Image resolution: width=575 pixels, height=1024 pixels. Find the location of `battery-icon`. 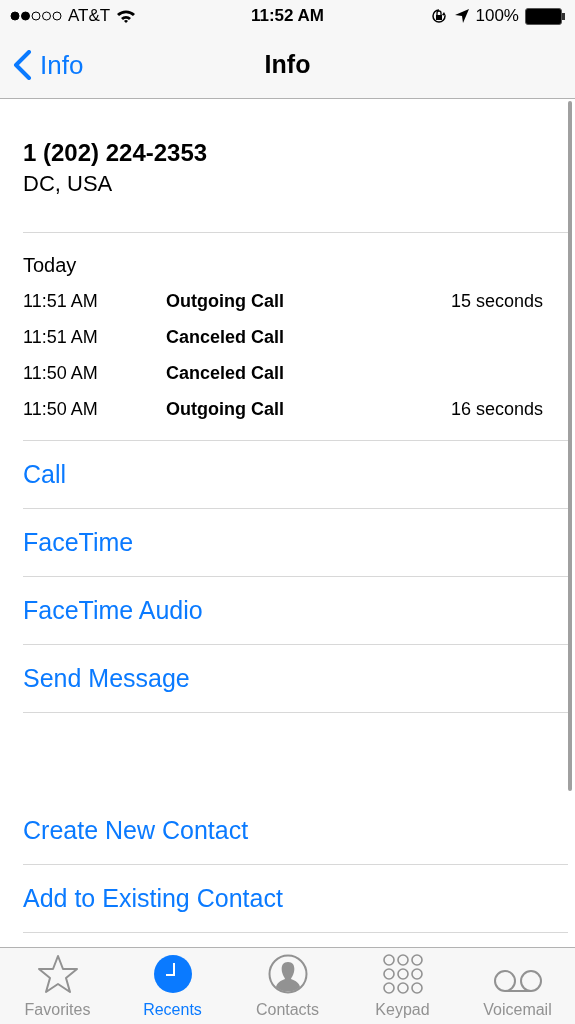

battery-icon is located at coordinates (545, 16).